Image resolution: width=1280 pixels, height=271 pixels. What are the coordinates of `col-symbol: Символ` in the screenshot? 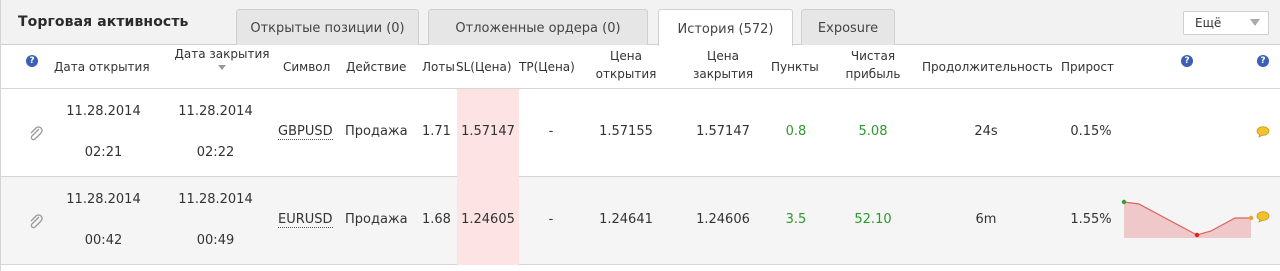 It's located at (306, 67).